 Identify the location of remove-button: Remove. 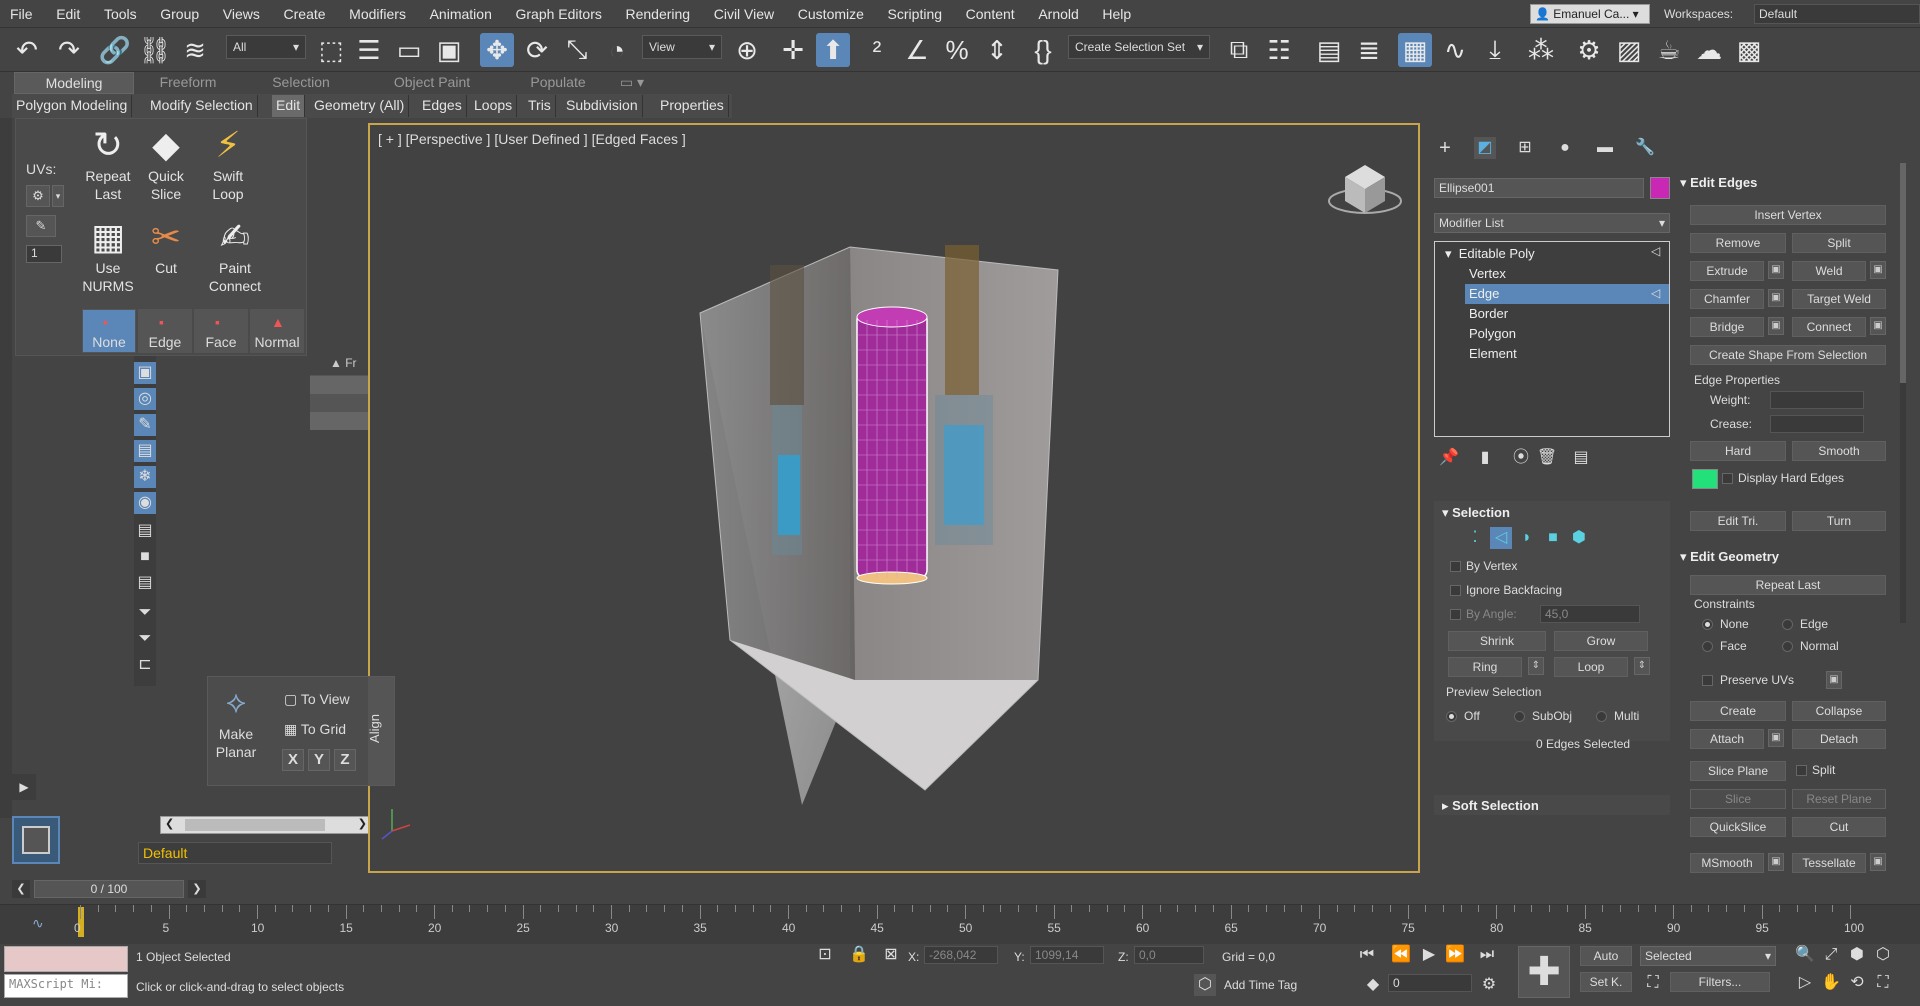
(1738, 243).